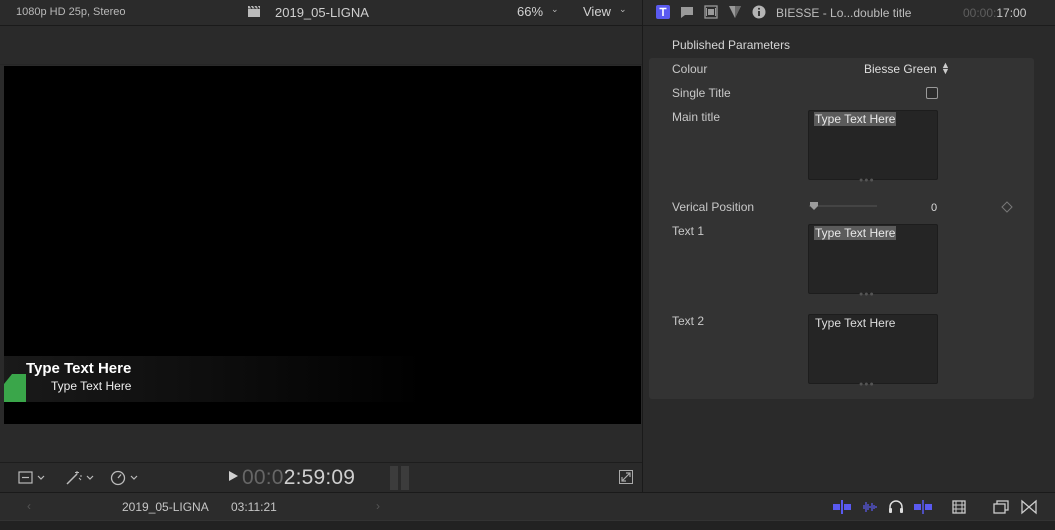 This screenshot has height=530, width=1055. Describe the element at coordinates (900, 69) in the screenshot. I see `colour-popup: Biesse Green` at that location.